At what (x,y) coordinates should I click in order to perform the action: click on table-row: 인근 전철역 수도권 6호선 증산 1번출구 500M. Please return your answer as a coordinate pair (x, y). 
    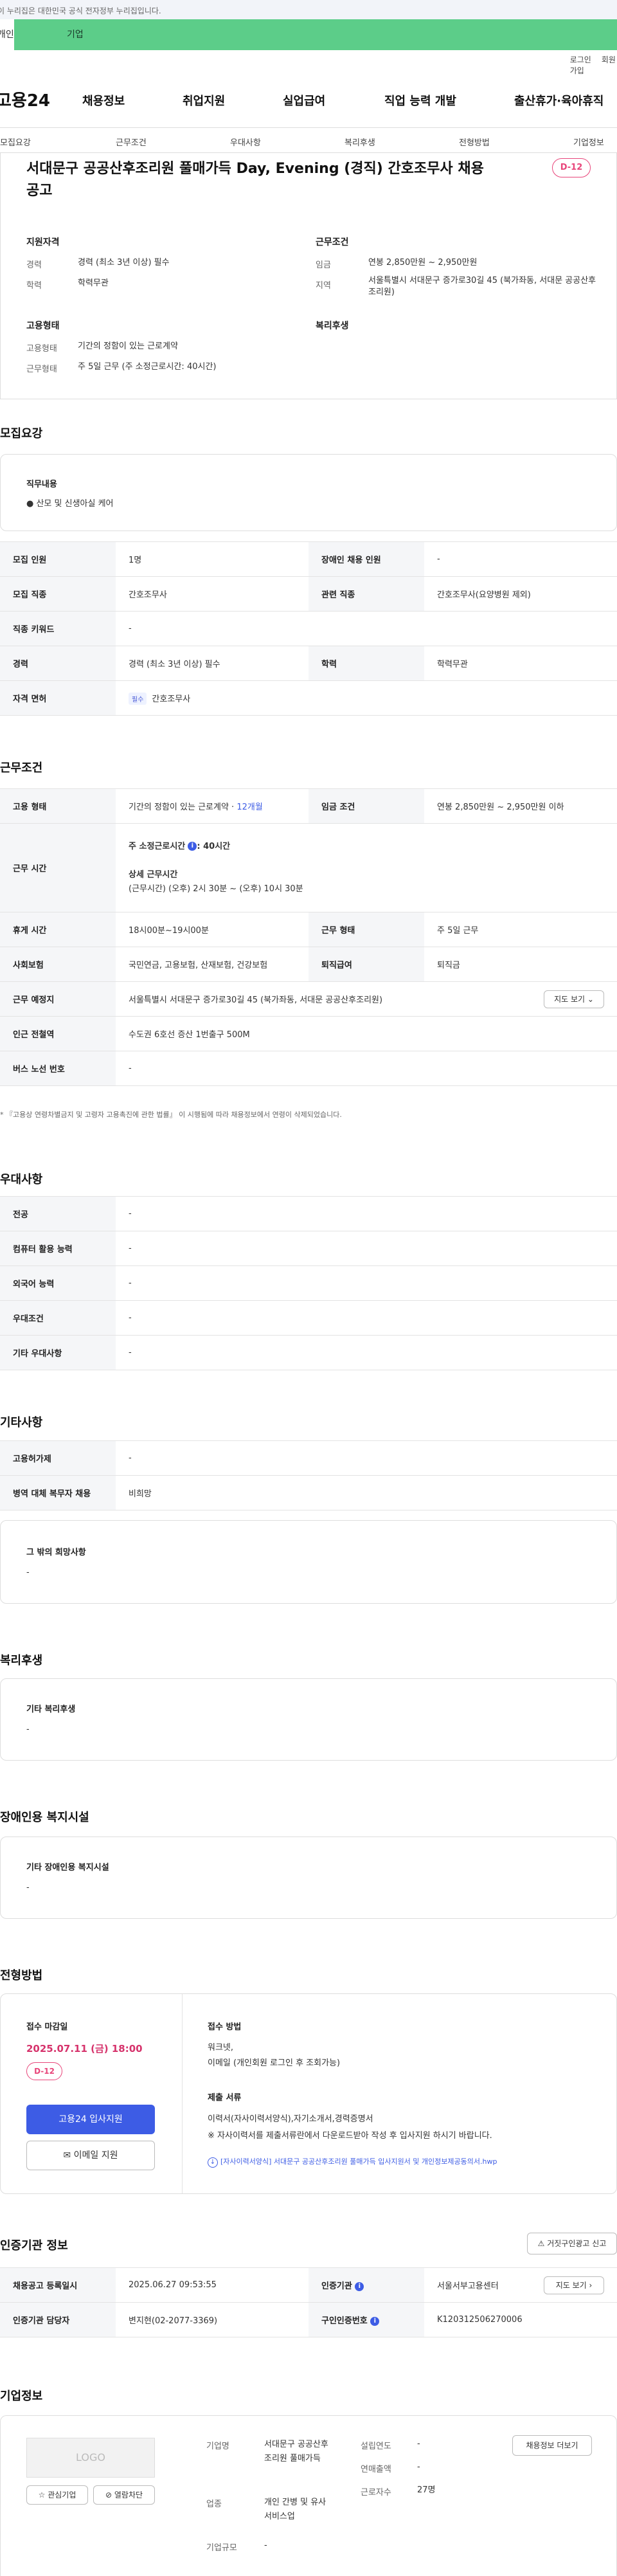
    Looking at the image, I should click on (308, 1033).